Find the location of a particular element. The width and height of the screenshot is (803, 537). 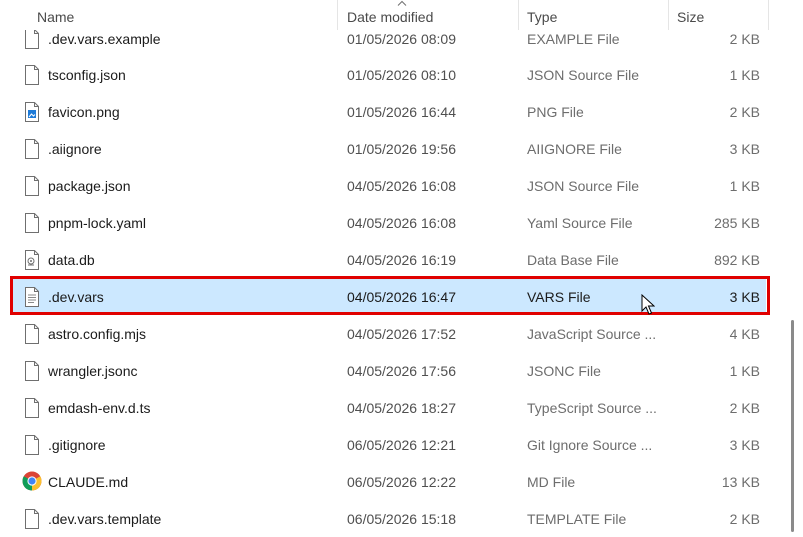

file-type: Yaml Source File is located at coordinates (580, 223).